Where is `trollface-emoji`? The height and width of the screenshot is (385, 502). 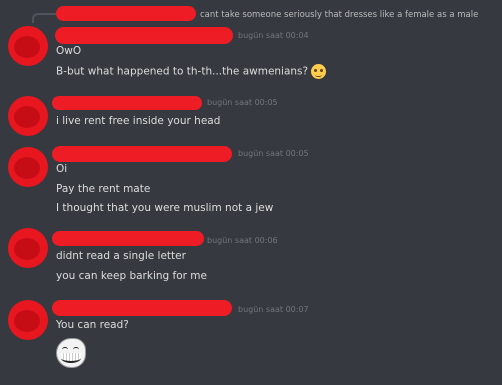
trollface-emoji is located at coordinates (71, 353).